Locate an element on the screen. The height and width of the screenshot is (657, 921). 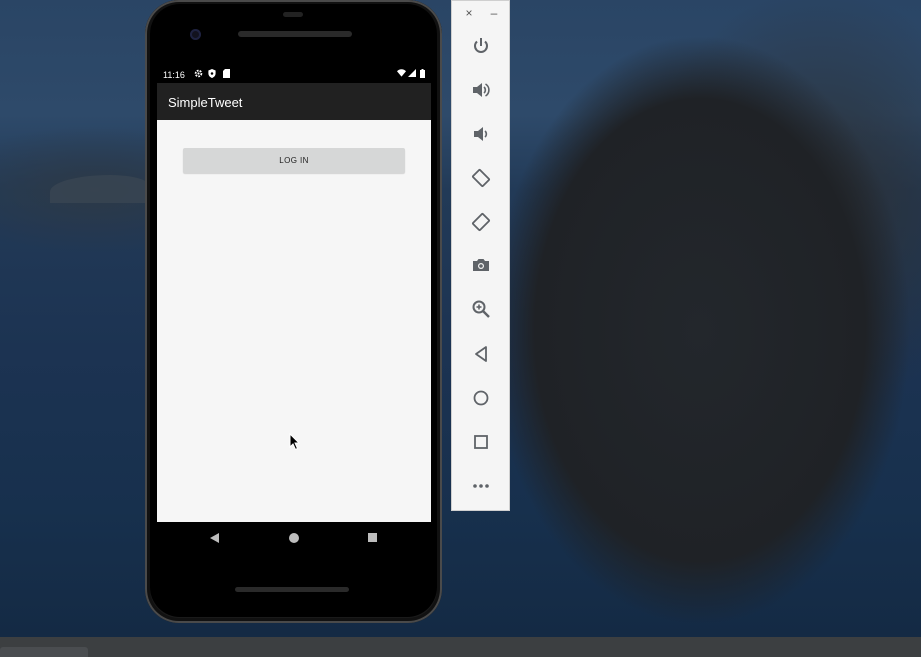
emulator-overview-button is located at coordinates (481, 442).